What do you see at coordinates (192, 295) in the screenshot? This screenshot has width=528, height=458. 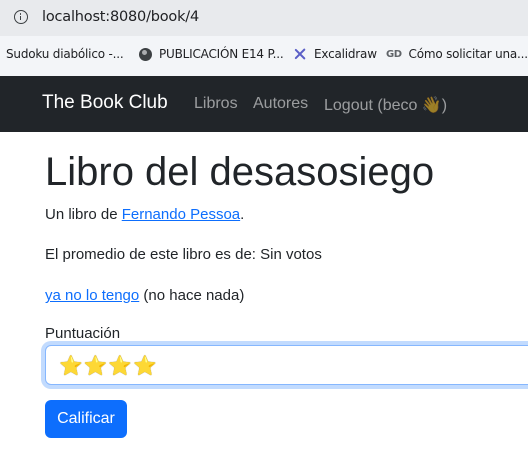 I see `dont-have-note: (no hace nada)` at bounding box center [192, 295].